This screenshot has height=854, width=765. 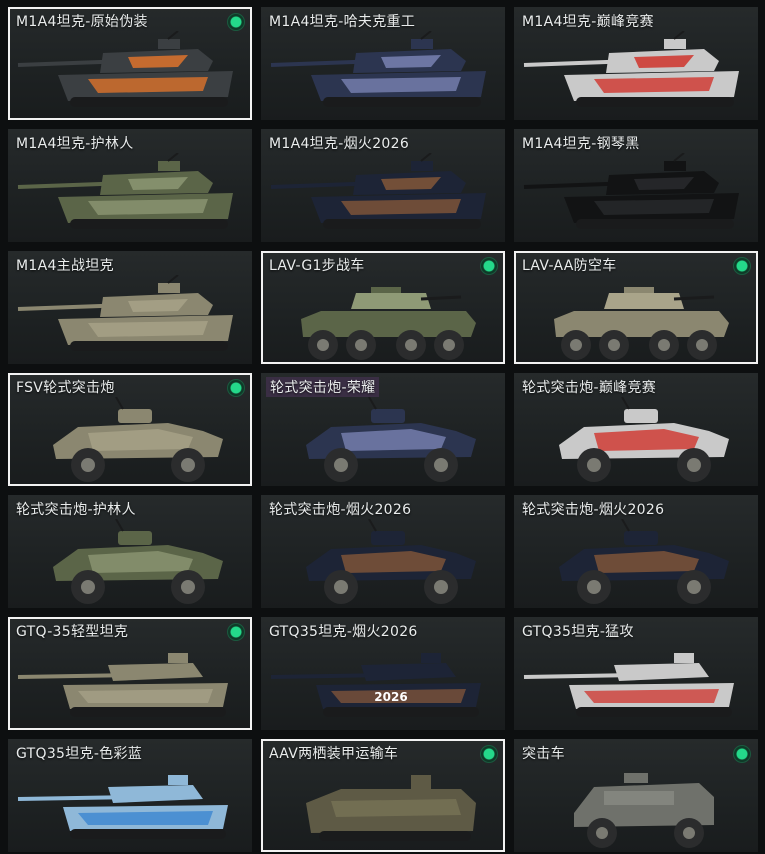 What do you see at coordinates (317, 266) in the screenshot?
I see `vehicle-card-label: LAV-G1步战车` at bounding box center [317, 266].